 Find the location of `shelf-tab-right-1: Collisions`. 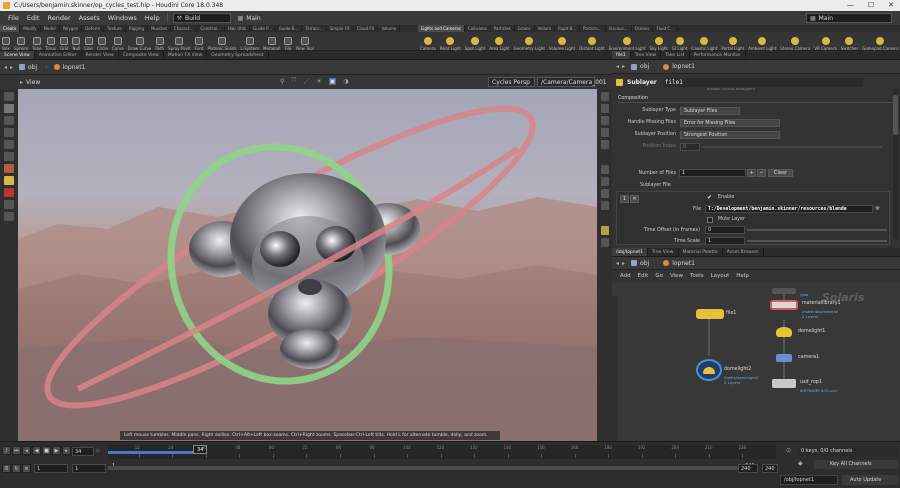

shelf-tab-right-1: Collisions is located at coordinates (478, 28).